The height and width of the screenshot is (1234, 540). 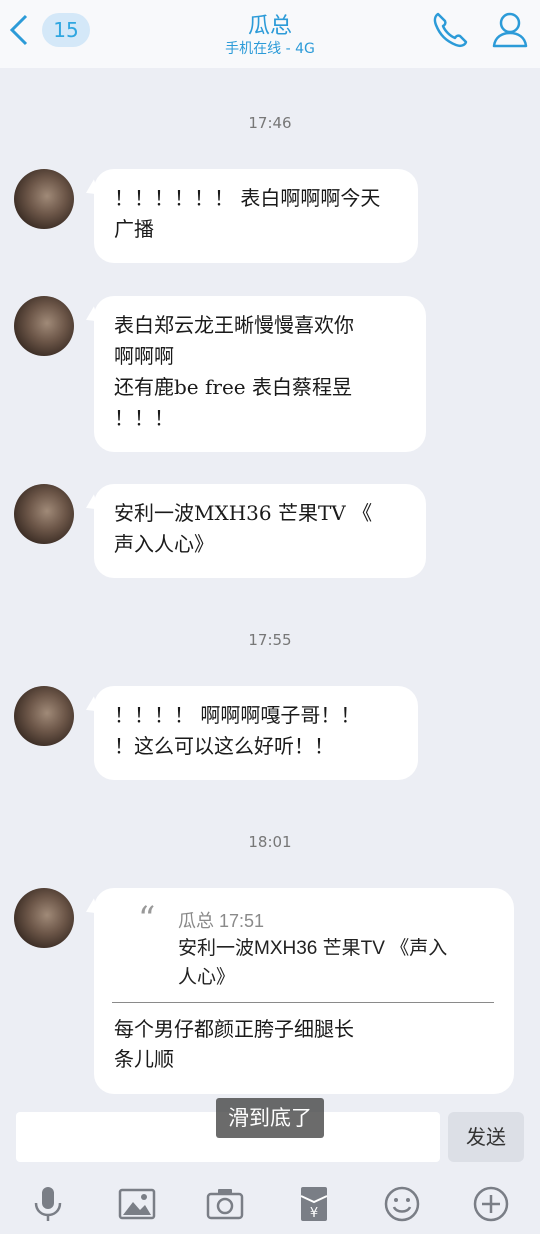 I want to click on message-line: 条儿顺, so click(x=144, y=1059).